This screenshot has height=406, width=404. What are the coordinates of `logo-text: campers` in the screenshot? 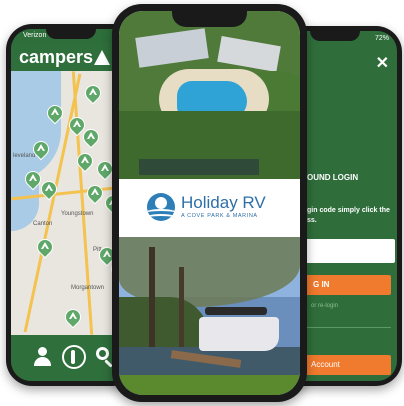 It's located at (56, 57).